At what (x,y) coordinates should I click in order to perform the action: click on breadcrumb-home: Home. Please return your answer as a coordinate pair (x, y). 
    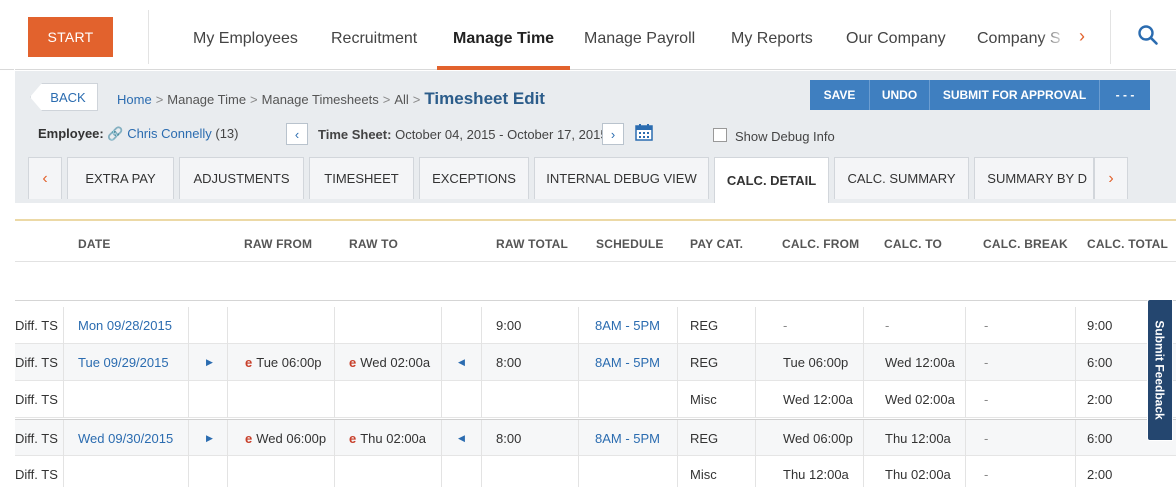
    Looking at the image, I should click on (134, 99).